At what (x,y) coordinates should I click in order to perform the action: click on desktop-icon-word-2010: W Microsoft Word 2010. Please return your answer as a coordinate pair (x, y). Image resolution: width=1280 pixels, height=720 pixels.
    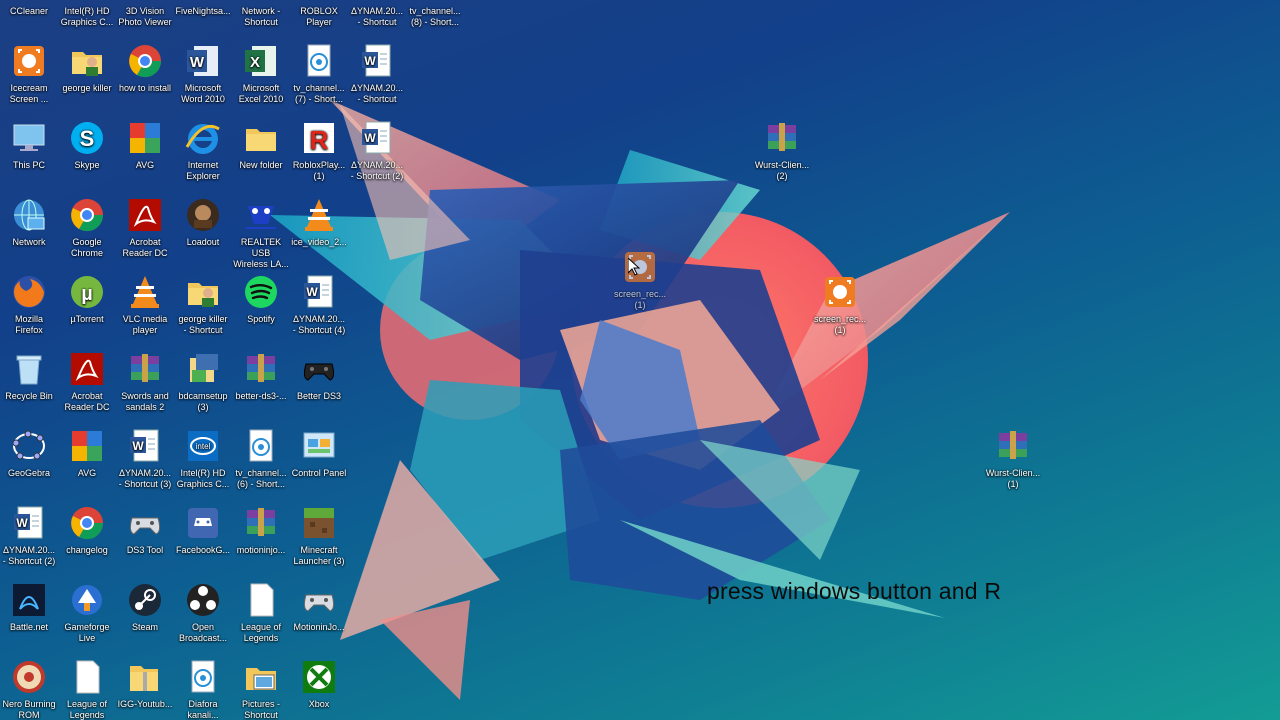
    Looking at the image, I should click on (203, 73).